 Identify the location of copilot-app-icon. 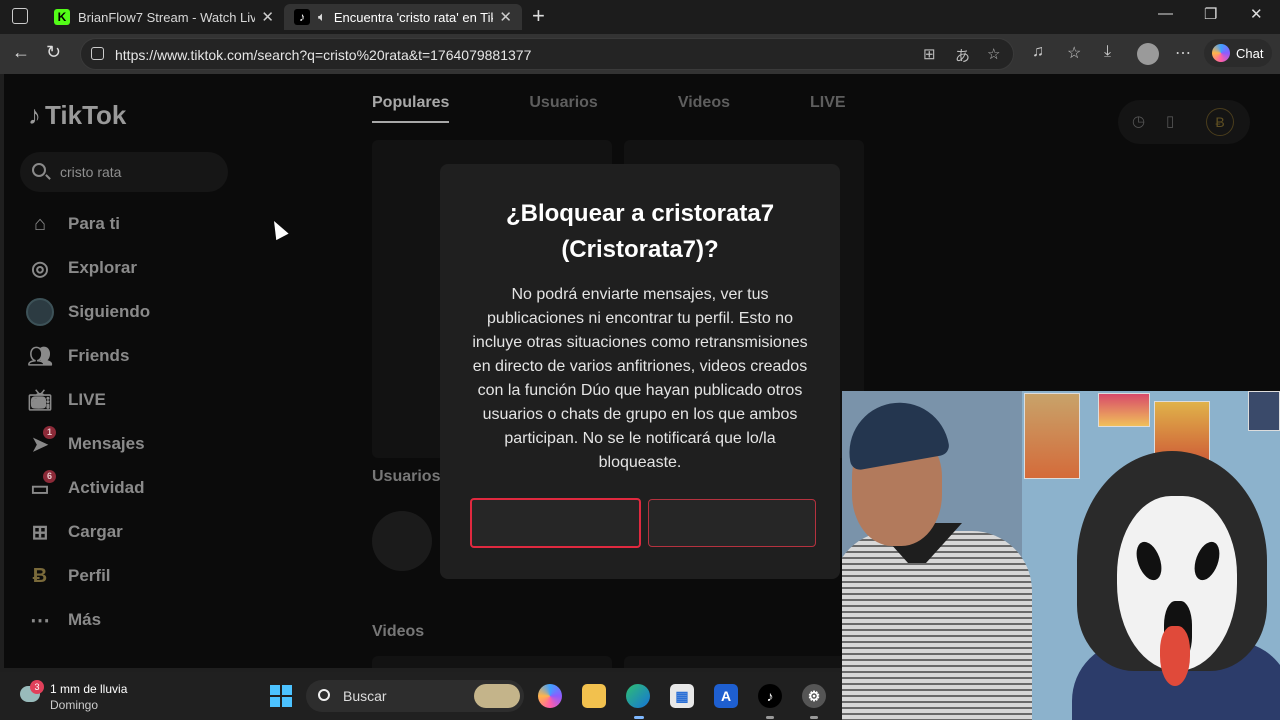
(550, 696).